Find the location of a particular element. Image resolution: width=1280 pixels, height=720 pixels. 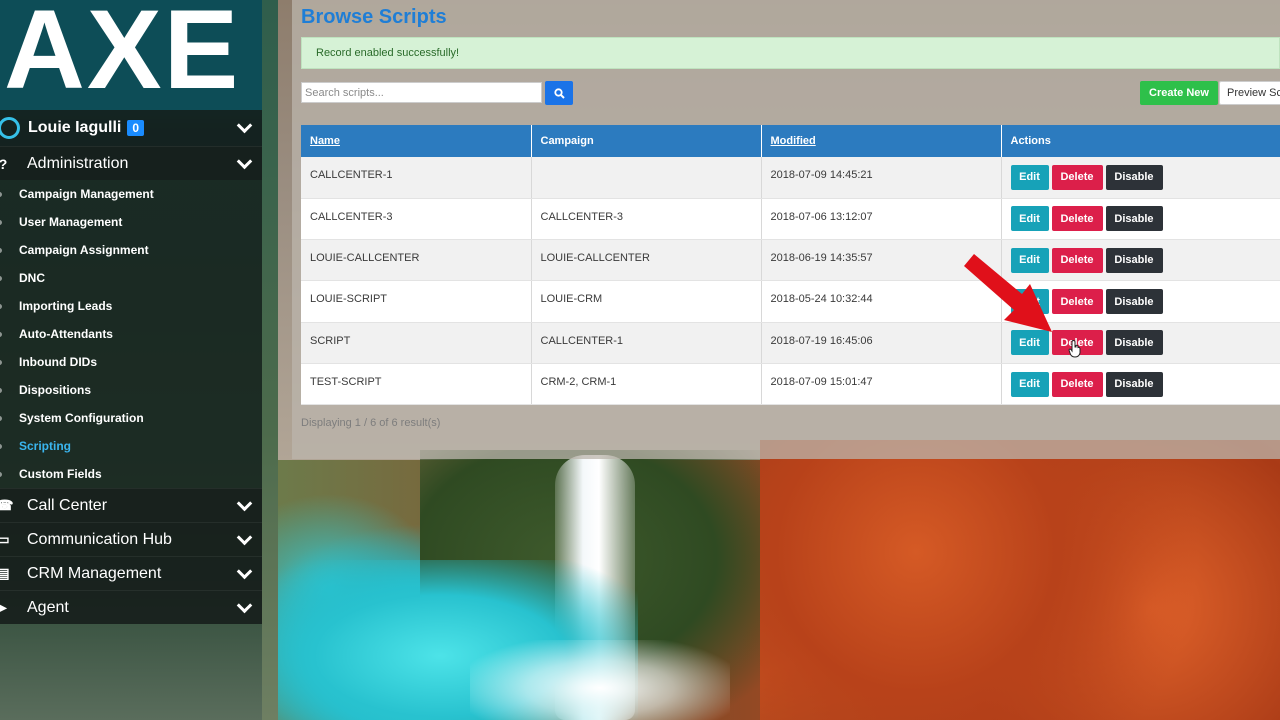

nav-section-label: Call Center is located at coordinates (67, 505).